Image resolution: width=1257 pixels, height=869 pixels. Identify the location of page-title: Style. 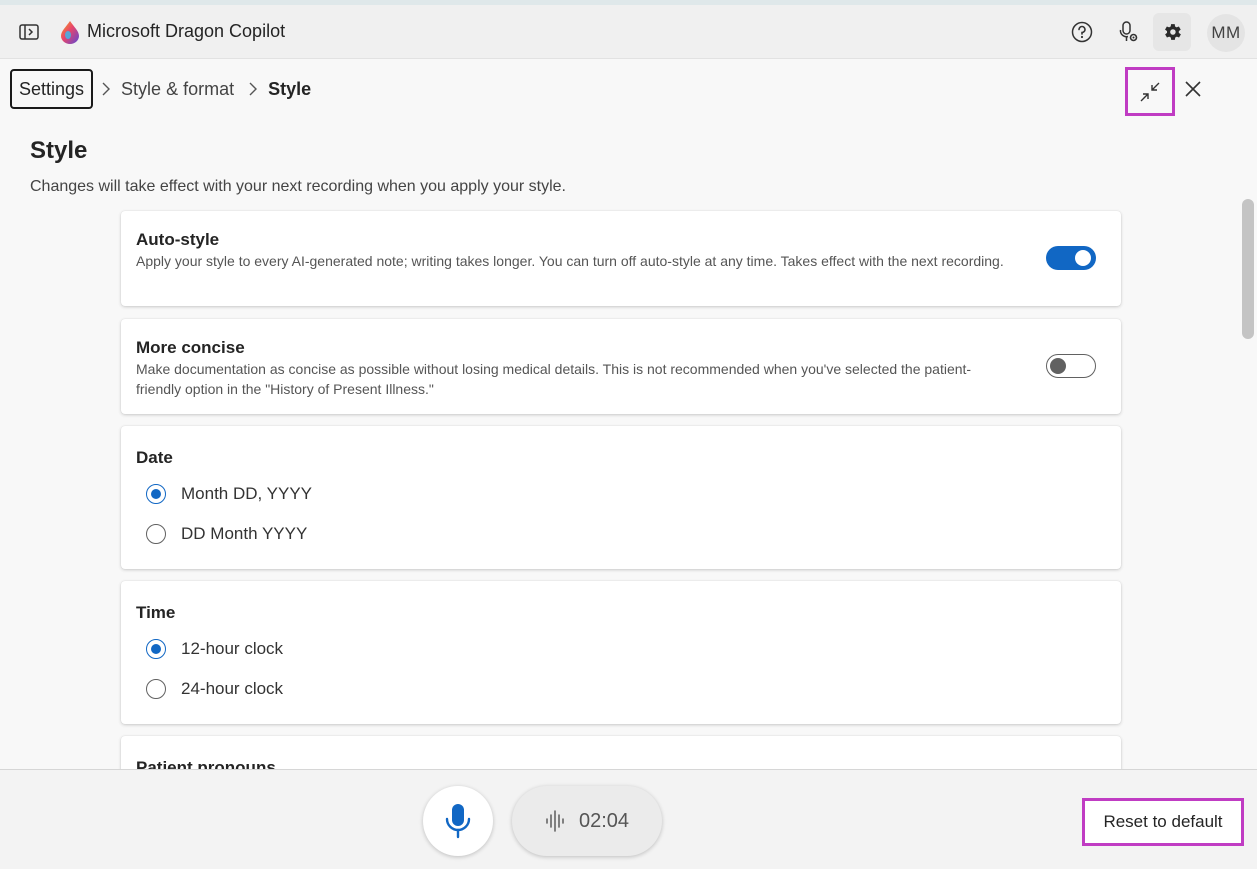
(59, 150).